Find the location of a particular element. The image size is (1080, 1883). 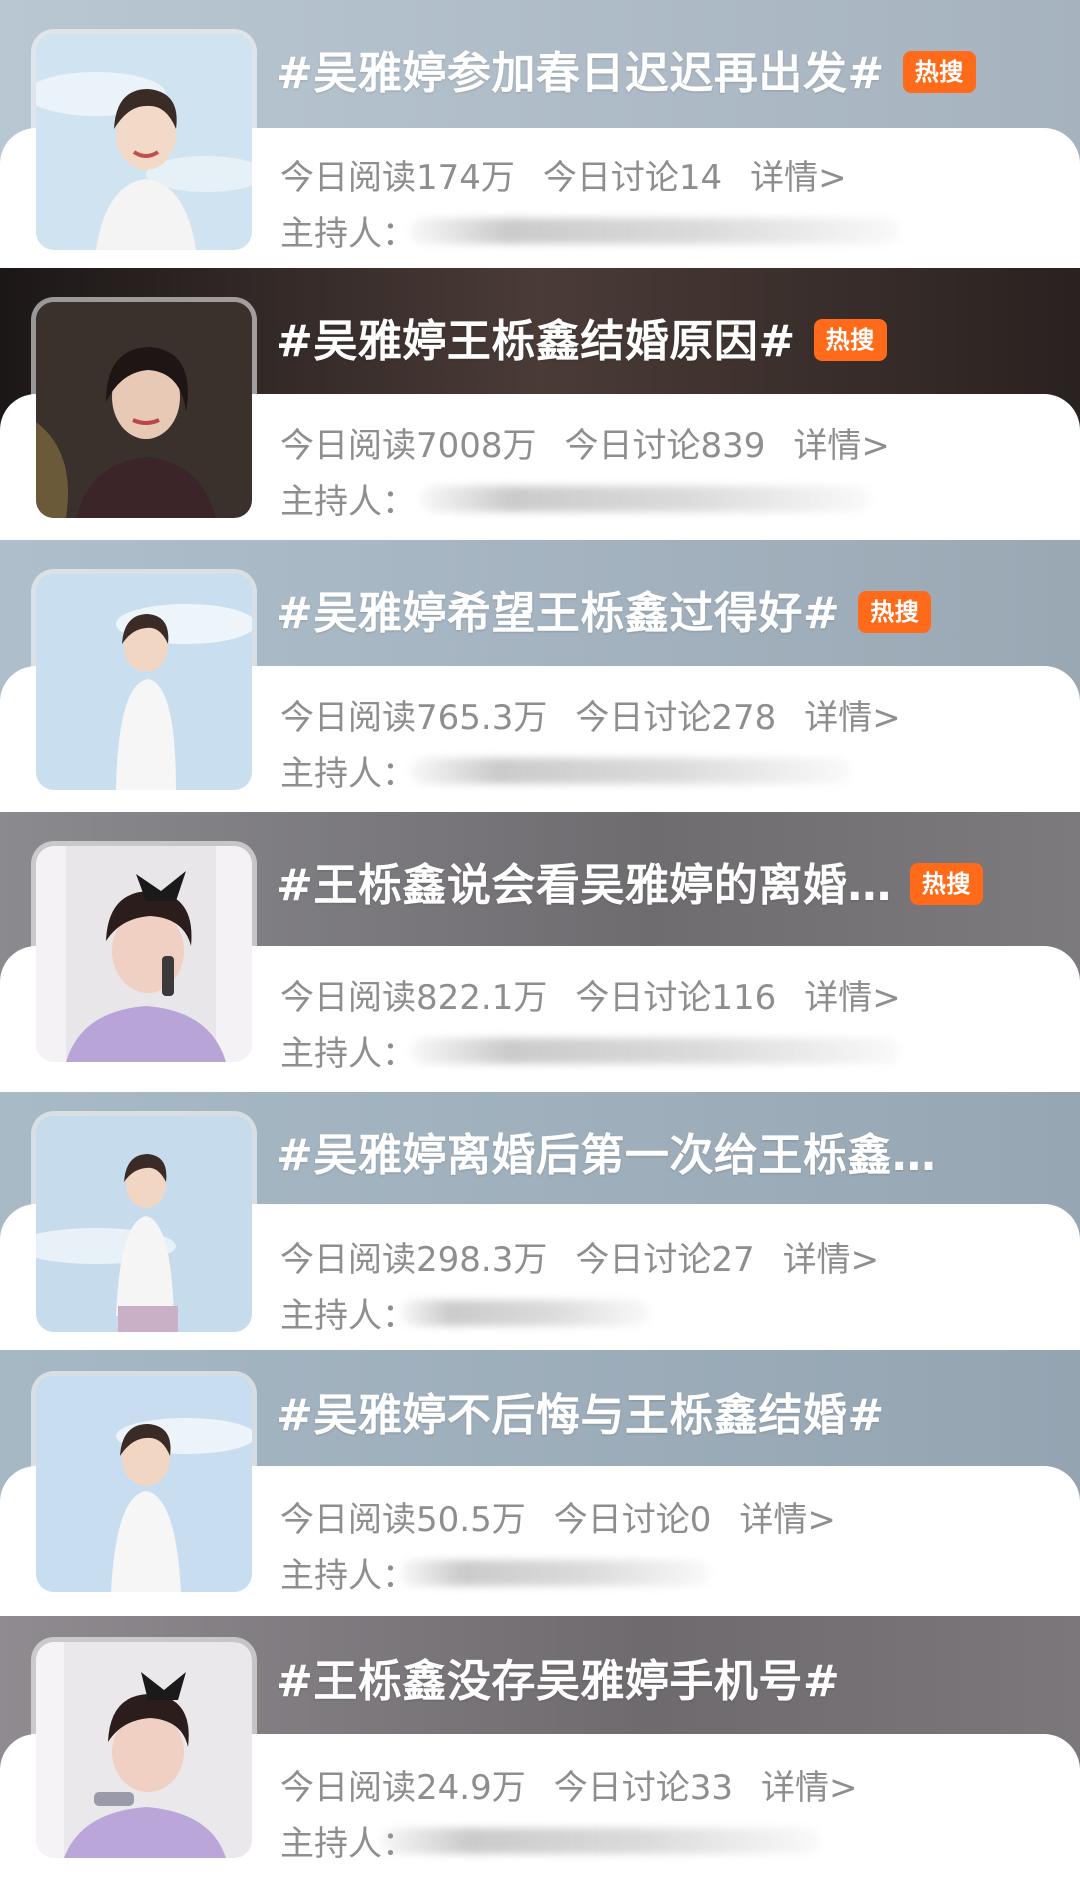

read-count: 今日阅读50.5万 is located at coordinates (403, 1520).